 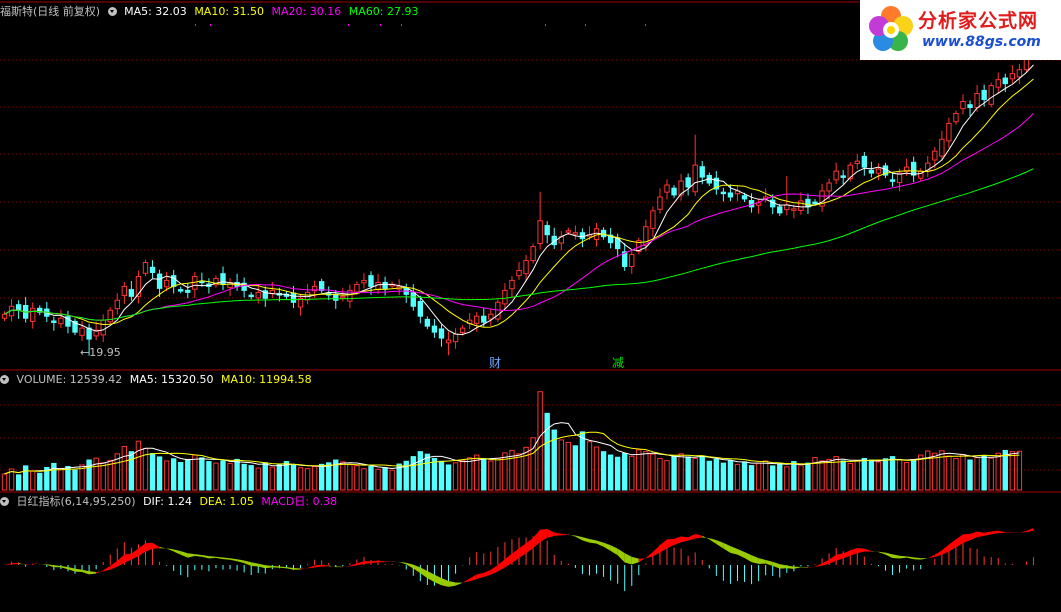 What do you see at coordinates (229, 11) in the screenshot?
I see `ma10-value: MA10: 31.50` at bounding box center [229, 11].